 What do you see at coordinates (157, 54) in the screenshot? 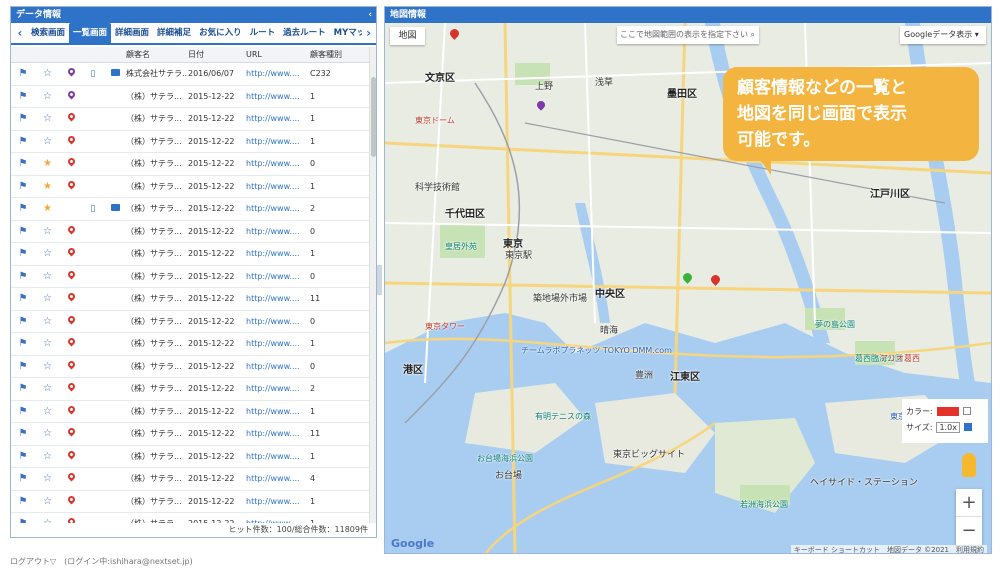
I see `col-name: 顧客名` at bounding box center [157, 54].